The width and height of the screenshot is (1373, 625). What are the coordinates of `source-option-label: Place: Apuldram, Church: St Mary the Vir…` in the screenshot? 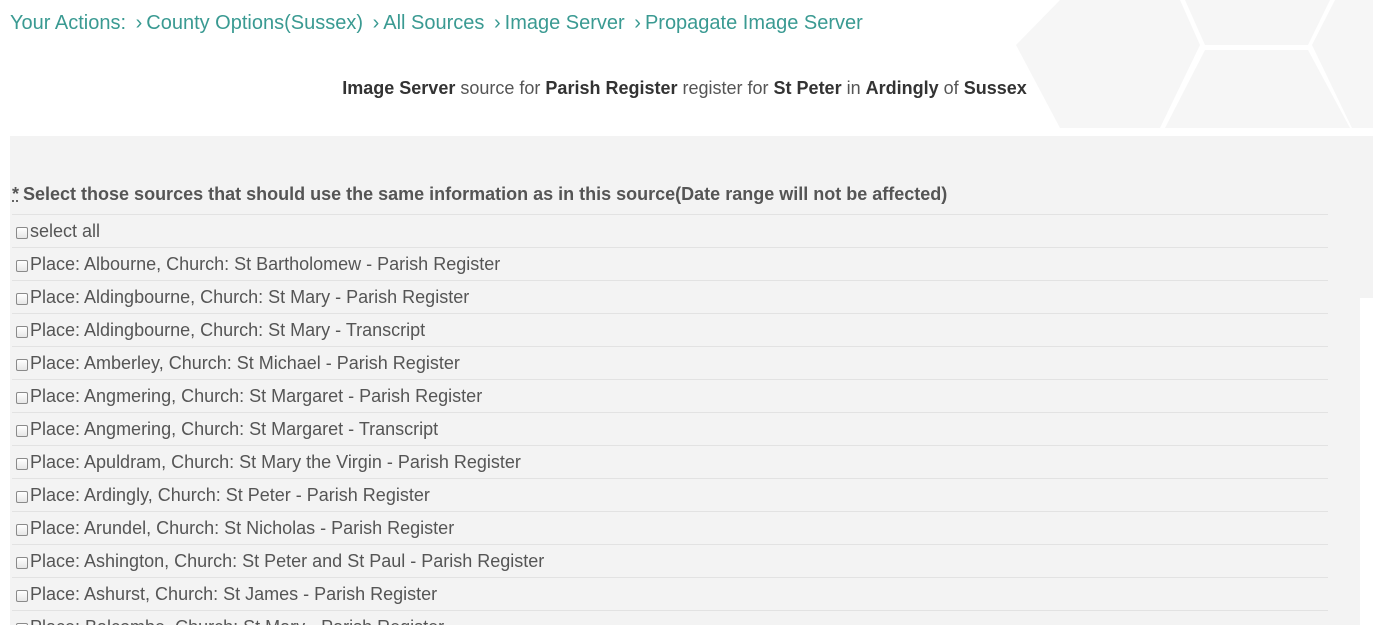 It's located at (275, 461).